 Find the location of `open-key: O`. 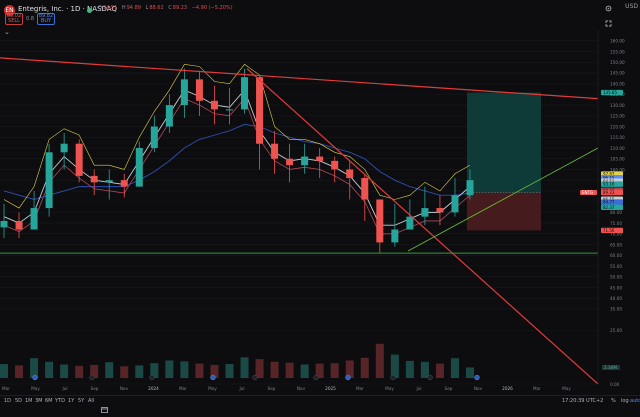

open-key: O is located at coordinates (100, 8).